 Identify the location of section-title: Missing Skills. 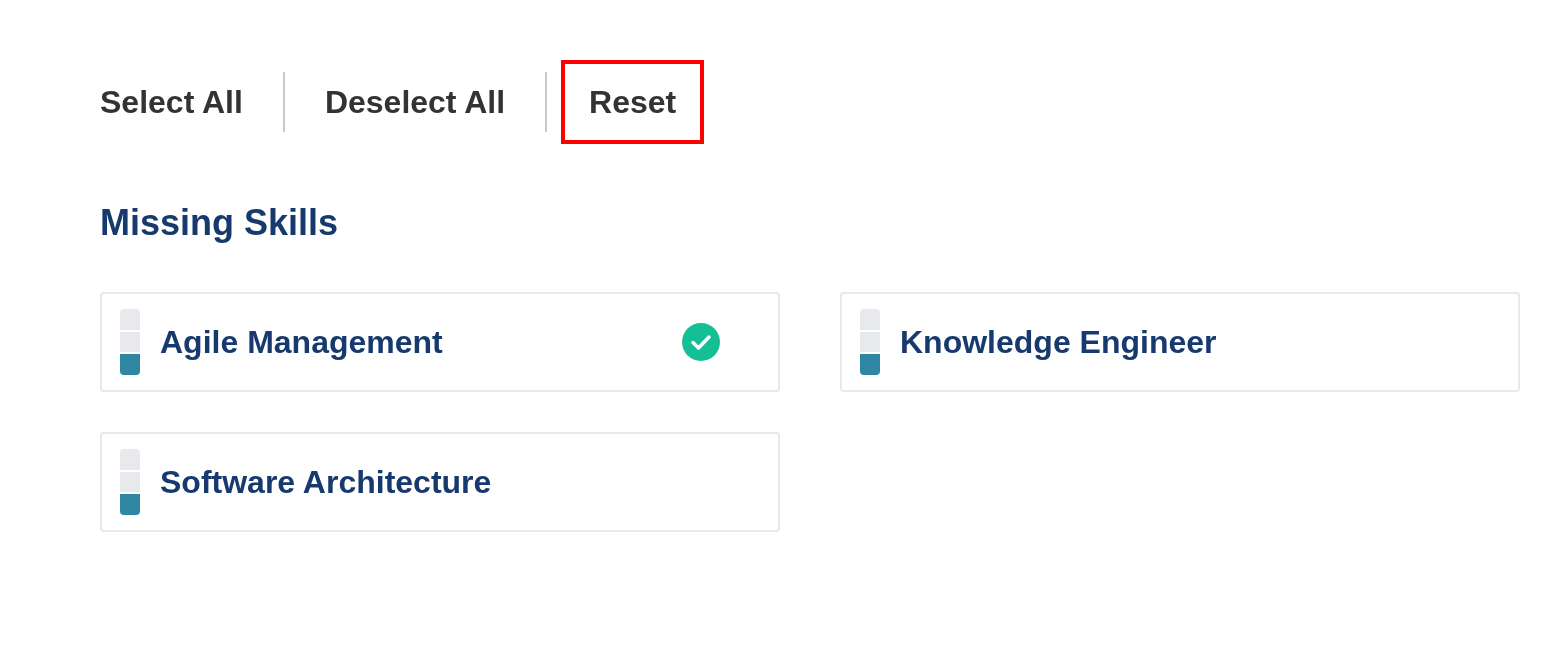
(220, 223).